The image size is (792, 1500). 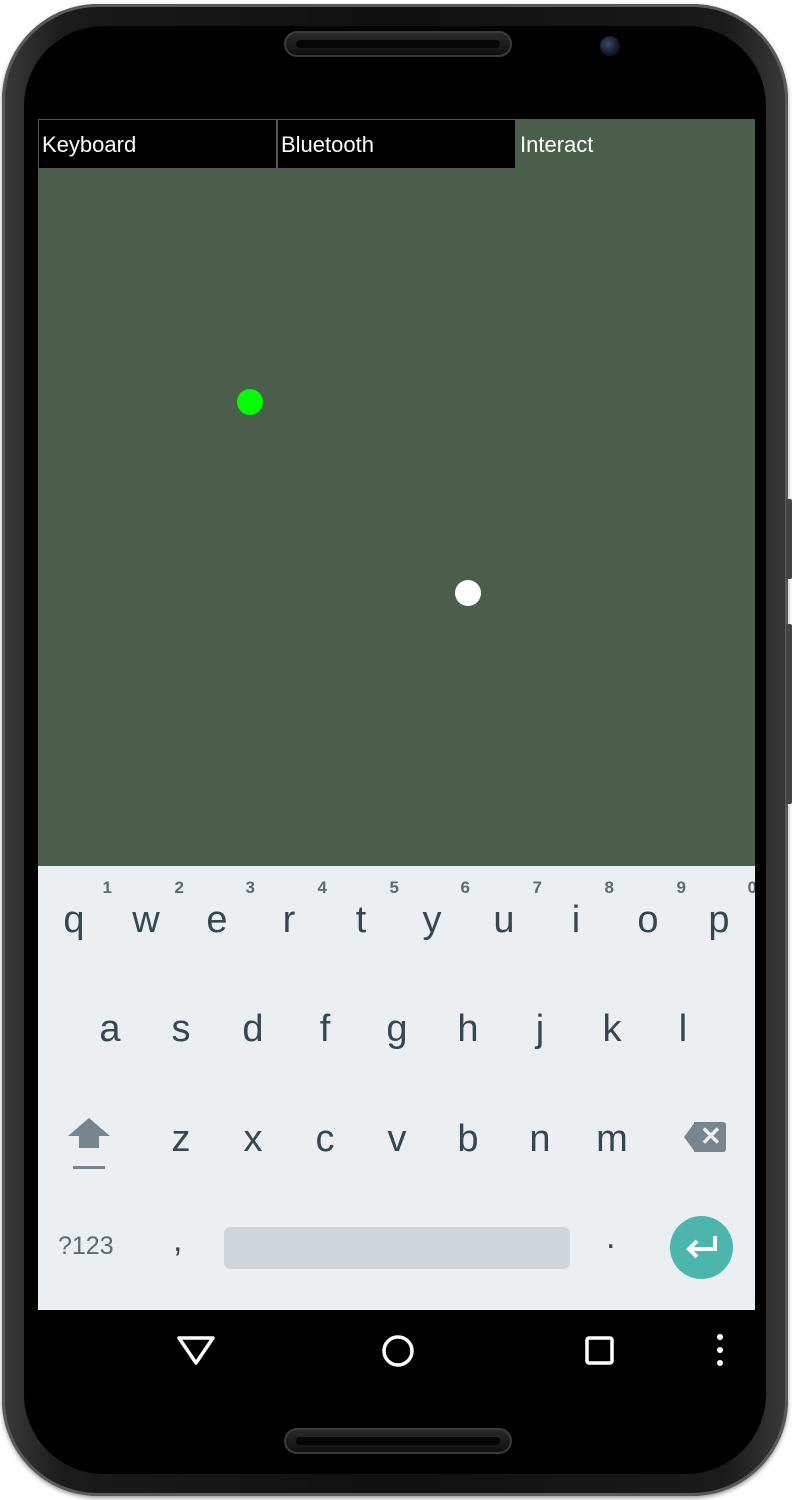 I want to click on key-n-label: n, so click(x=540, y=1139).